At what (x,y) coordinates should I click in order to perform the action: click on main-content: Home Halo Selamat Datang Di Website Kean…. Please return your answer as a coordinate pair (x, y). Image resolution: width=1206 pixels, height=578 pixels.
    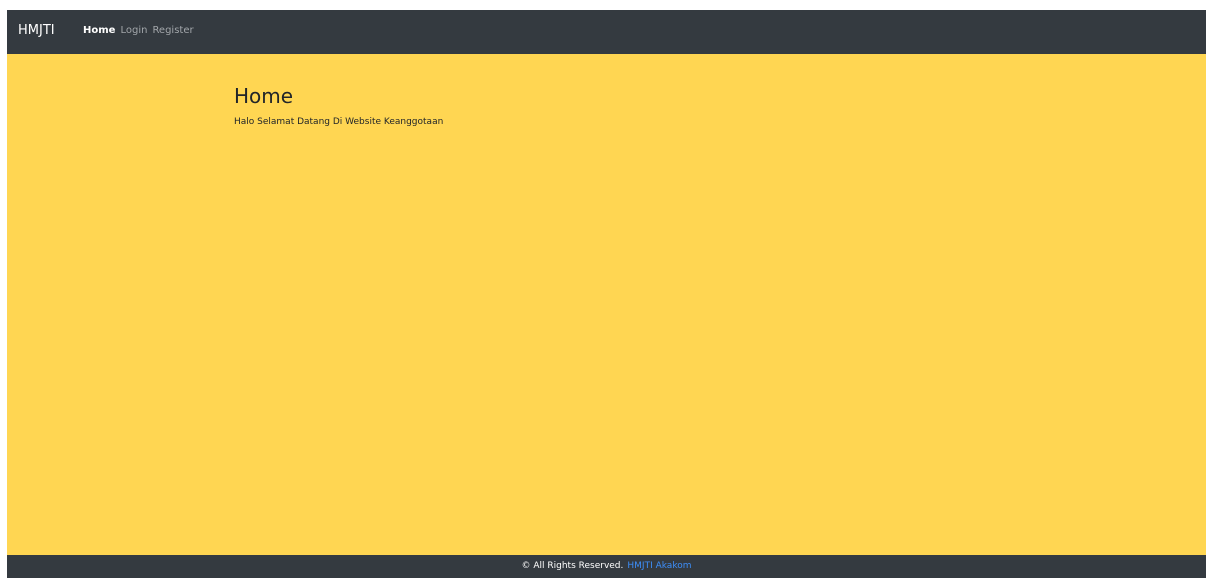
    Looking at the image, I should click on (338, 106).